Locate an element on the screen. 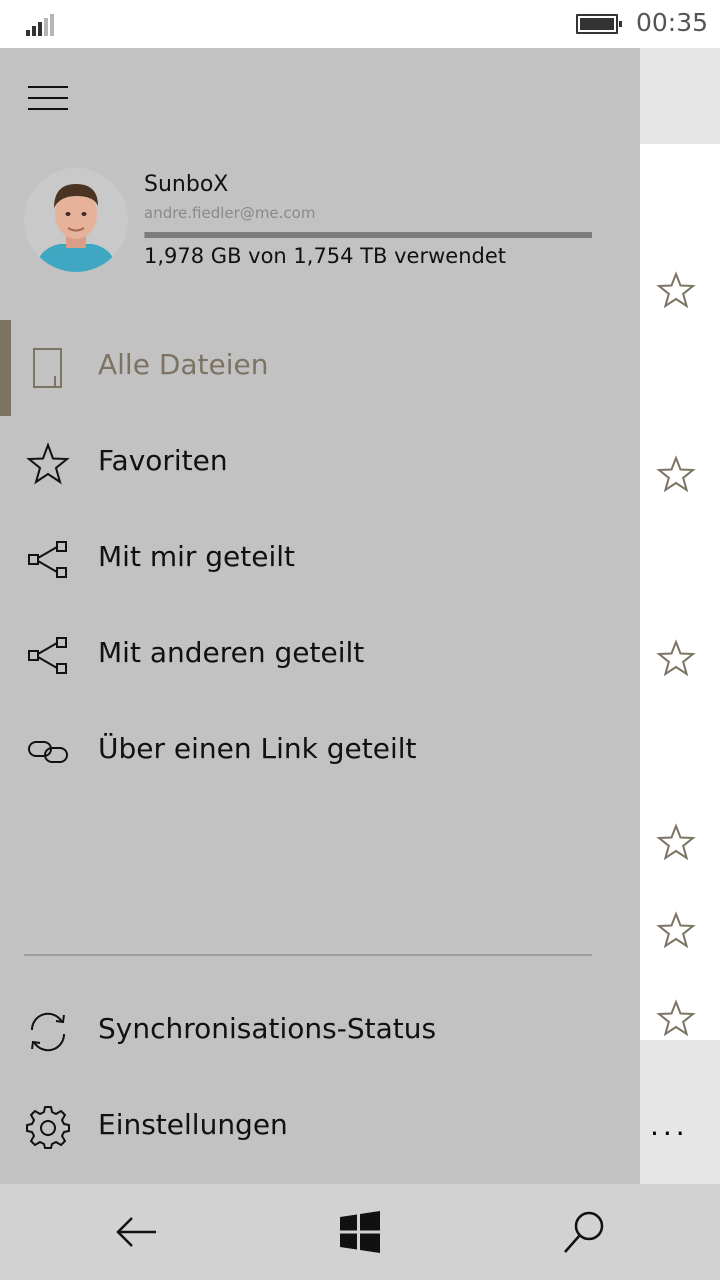 The height and width of the screenshot is (1280, 720). nav-item-shared-with-me: Mit mir geteilt is located at coordinates (320, 560).